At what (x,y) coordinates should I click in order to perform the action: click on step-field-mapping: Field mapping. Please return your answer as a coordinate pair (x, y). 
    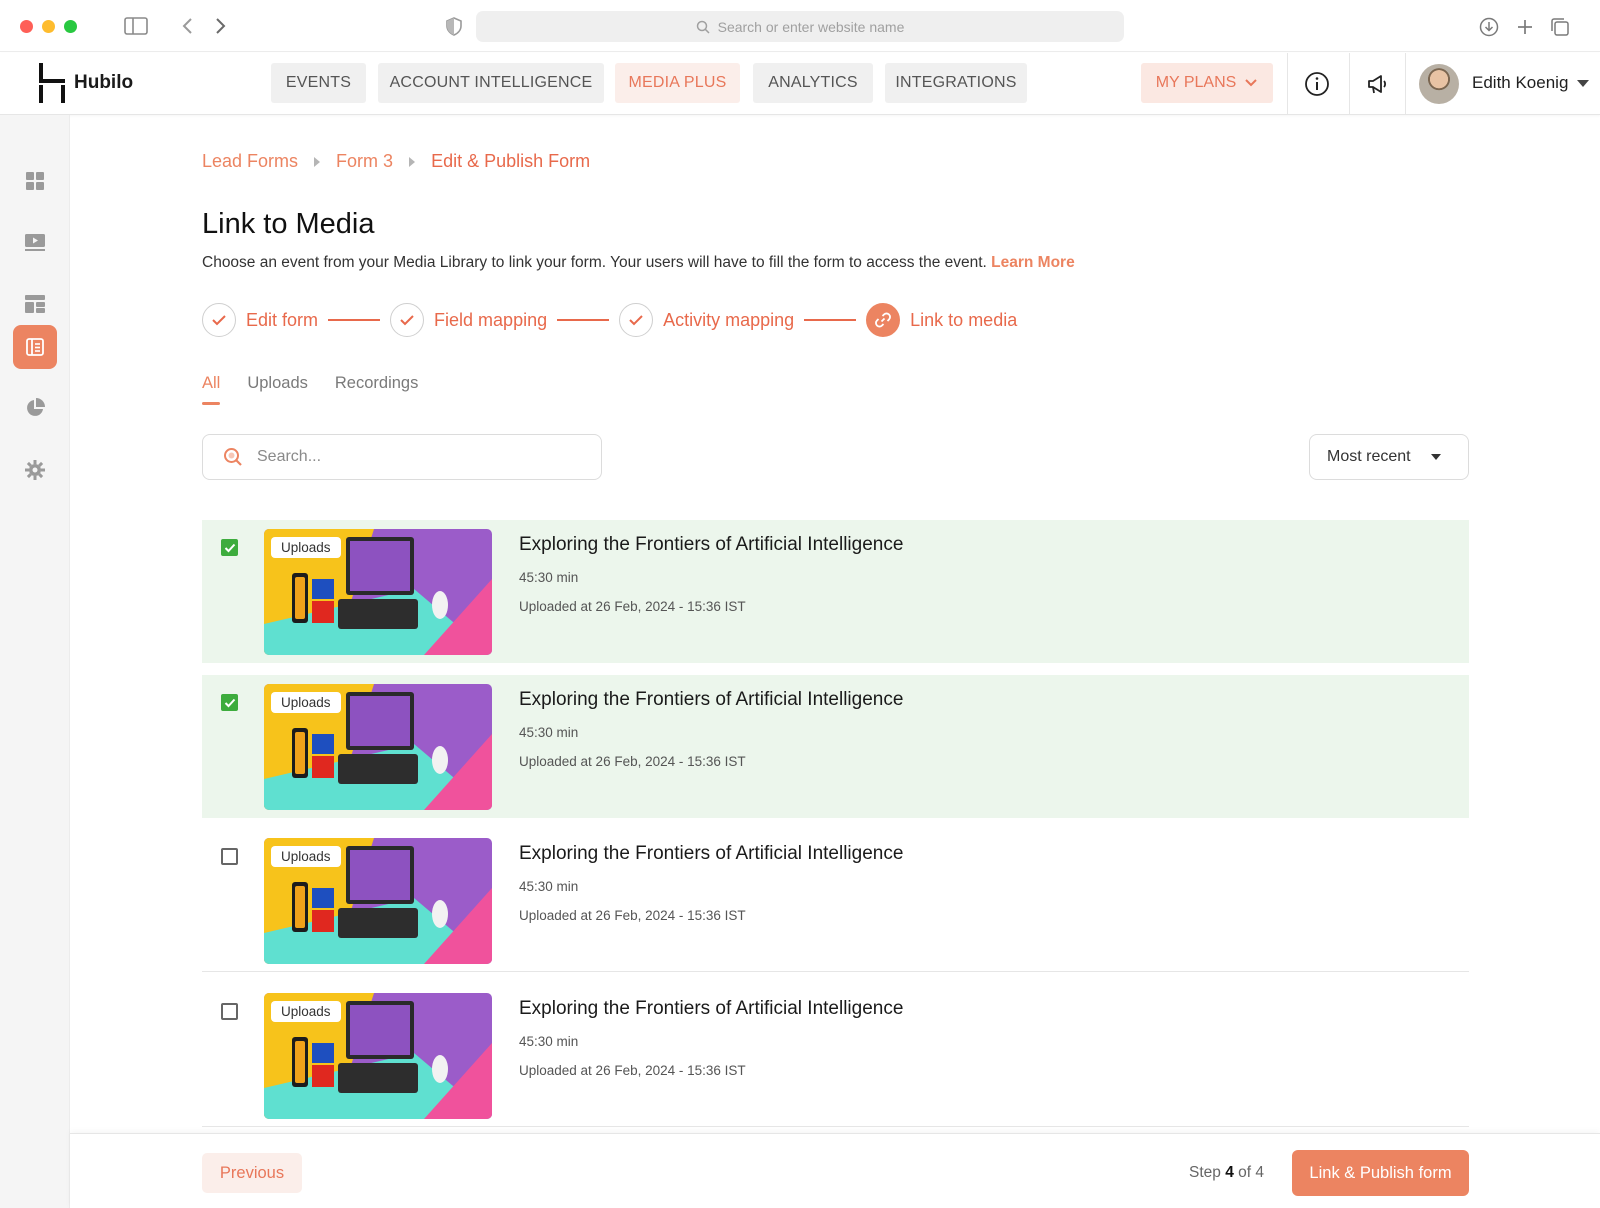
    Looking at the image, I should click on (468, 320).